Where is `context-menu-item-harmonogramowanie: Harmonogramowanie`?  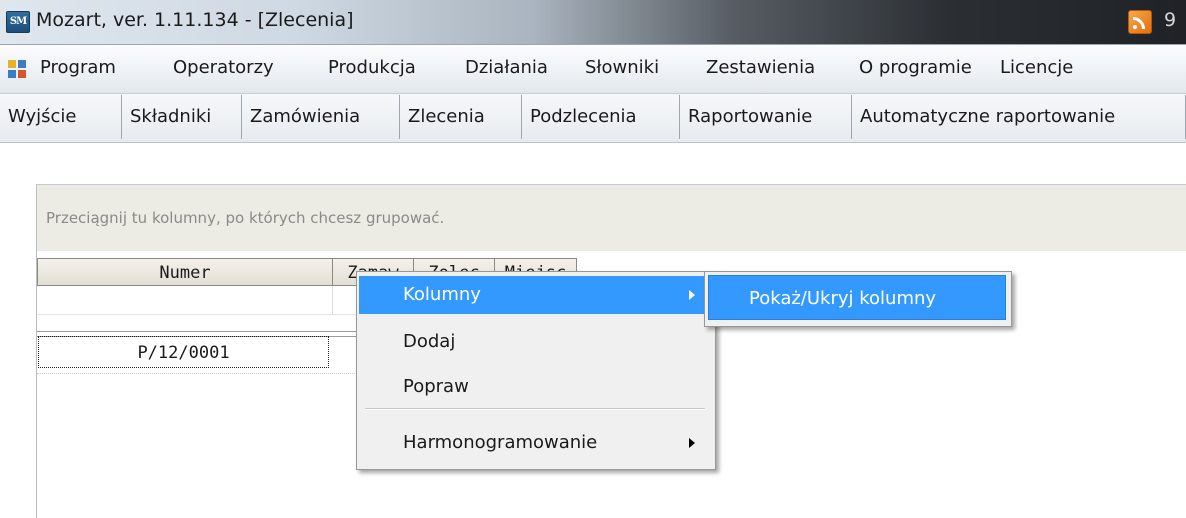
context-menu-item-harmonogramowanie: Harmonogramowanie is located at coordinates (535, 443).